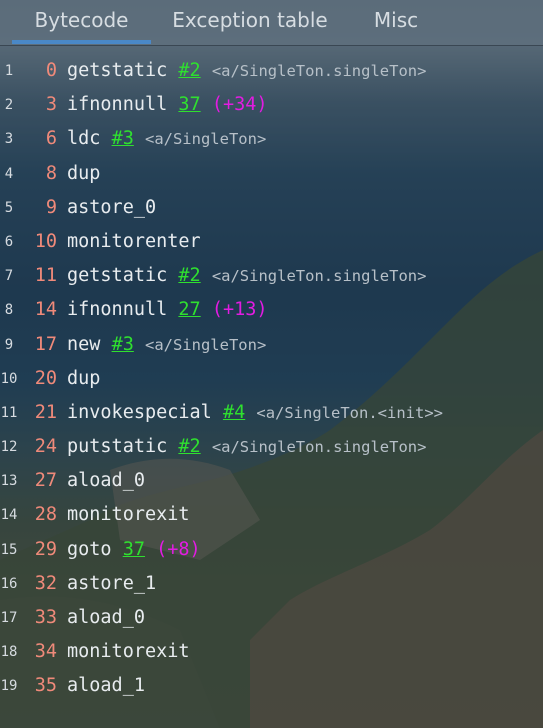  I want to click on line-number: 17, so click(9, 618).